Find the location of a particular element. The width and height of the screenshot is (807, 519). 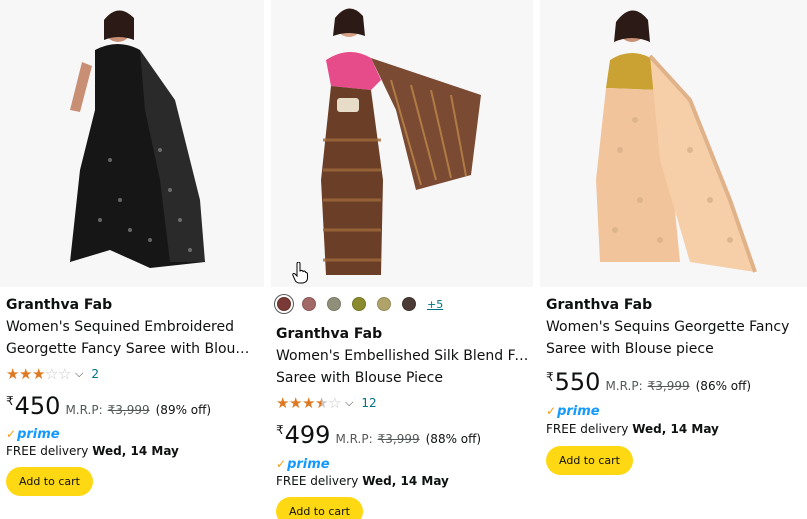

price: 550 is located at coordinates (578, 382).